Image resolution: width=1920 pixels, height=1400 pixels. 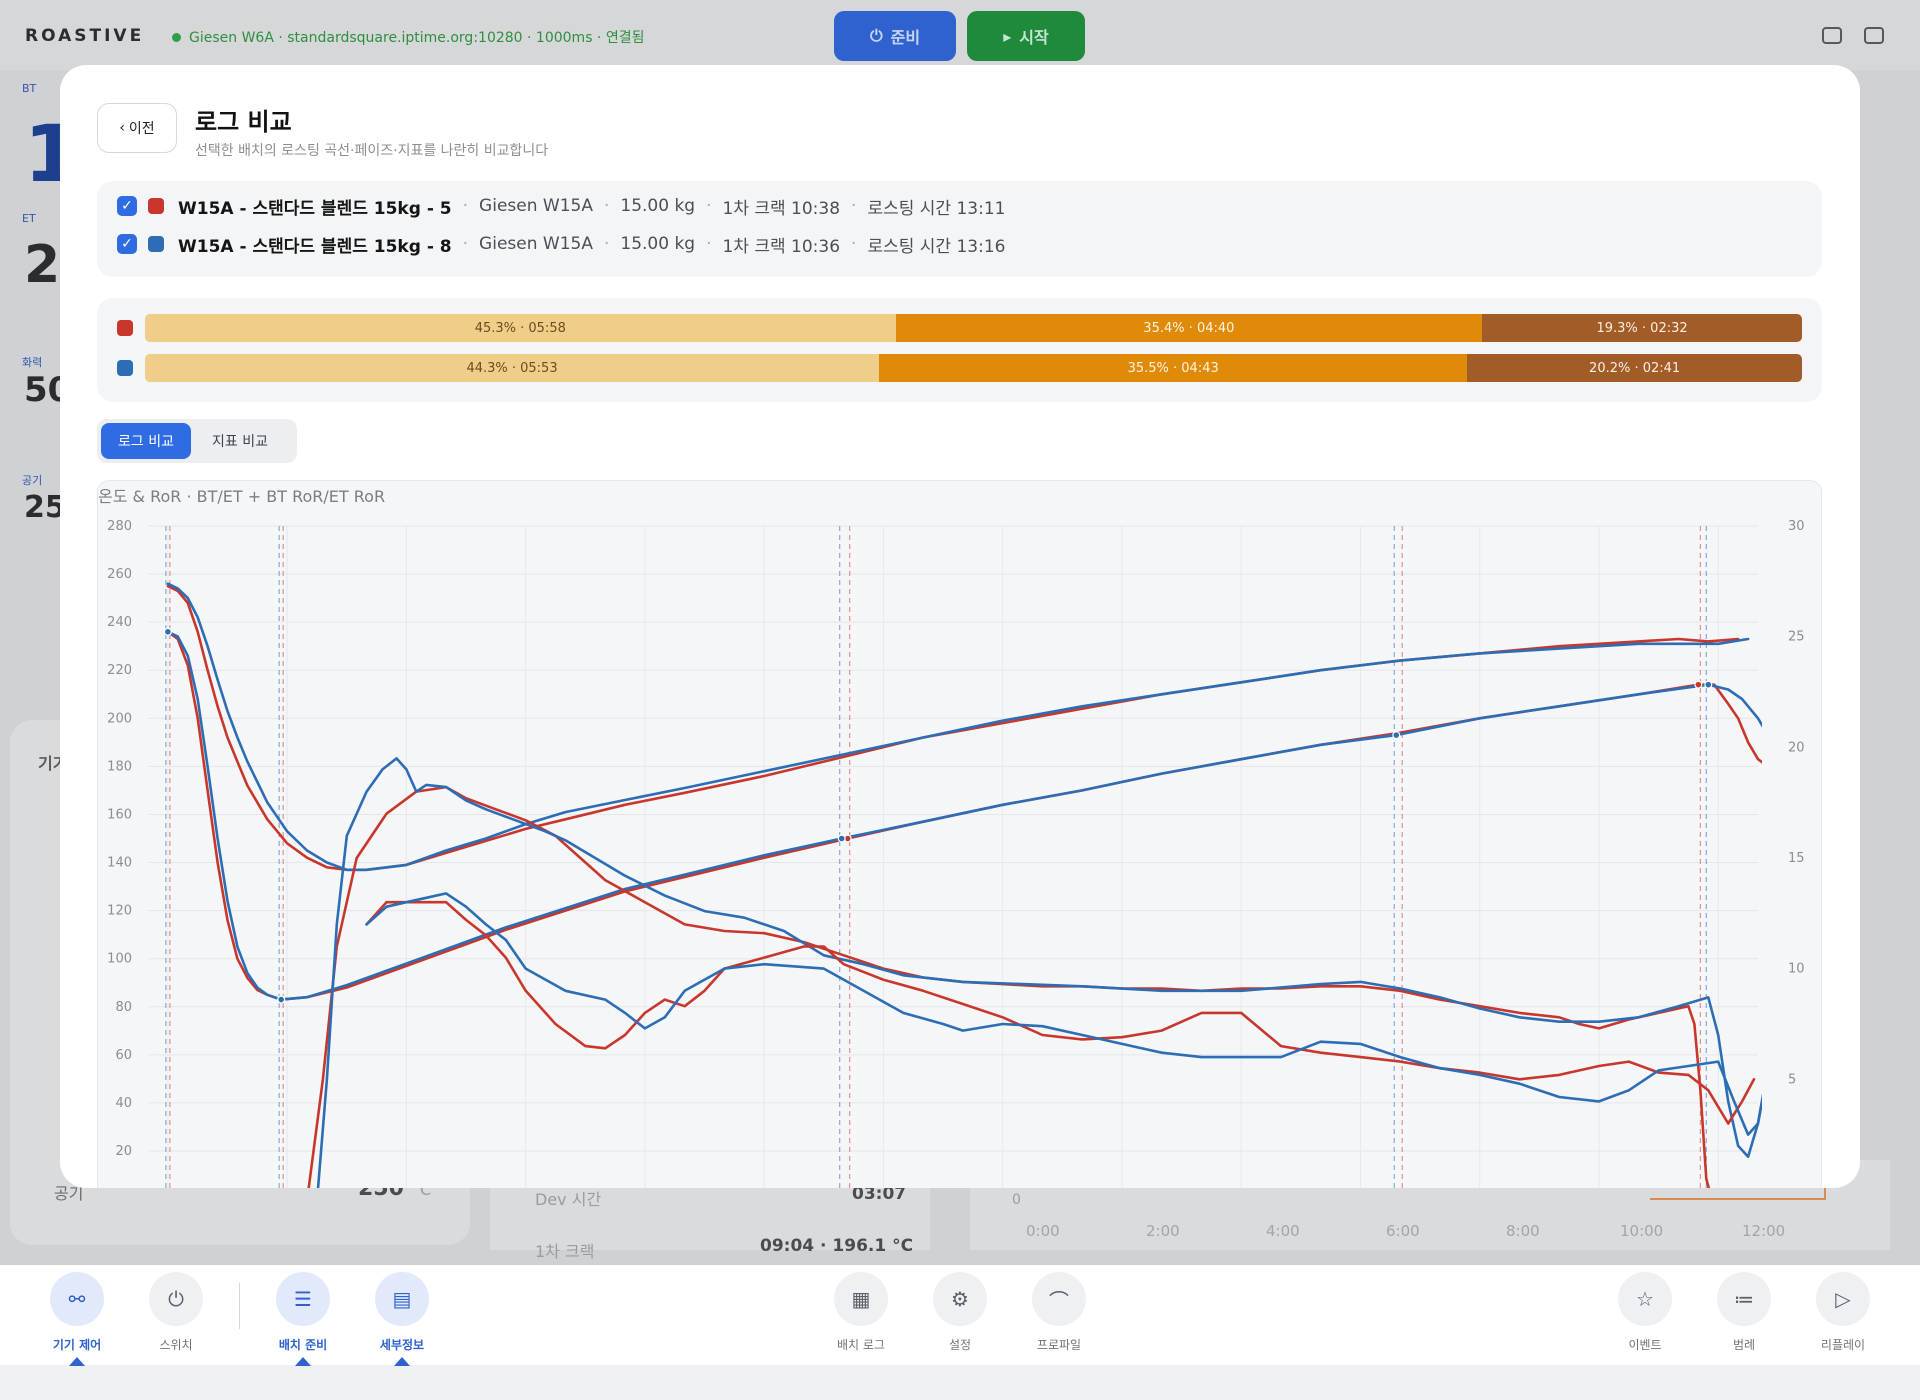 What do you see at coordinates (315, 246) in the screenshot?
I see `batch-name: W15A - 스탠다드 블렌드 15kg - 8` at bounding box center [315, 246].